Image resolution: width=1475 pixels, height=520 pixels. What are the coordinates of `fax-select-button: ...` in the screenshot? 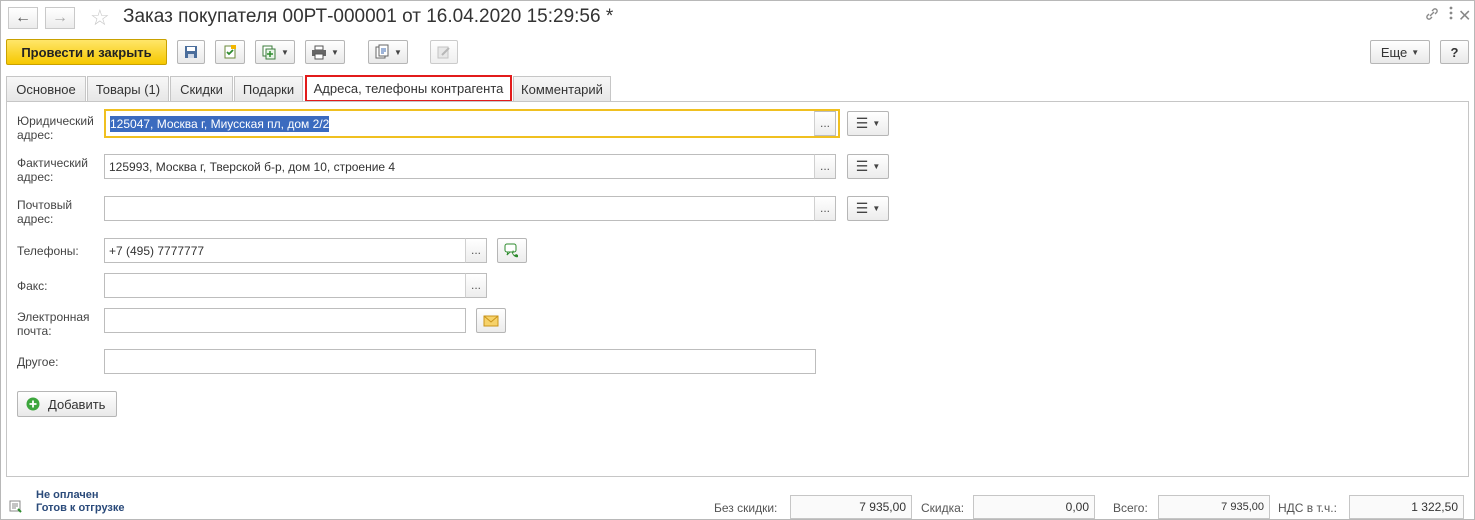 It's located at (476, 285).